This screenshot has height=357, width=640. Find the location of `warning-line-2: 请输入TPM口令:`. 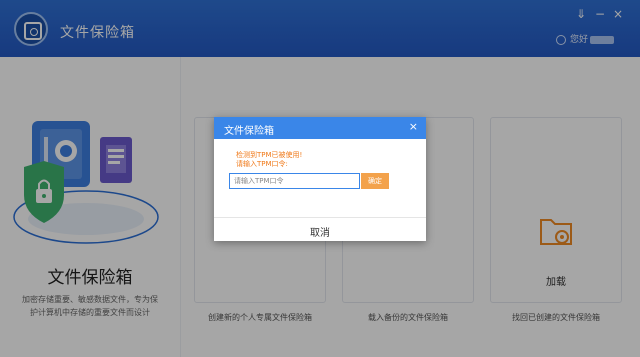

warning-line-2: 请输入TPM口令: is located at coordinates (262, 164).